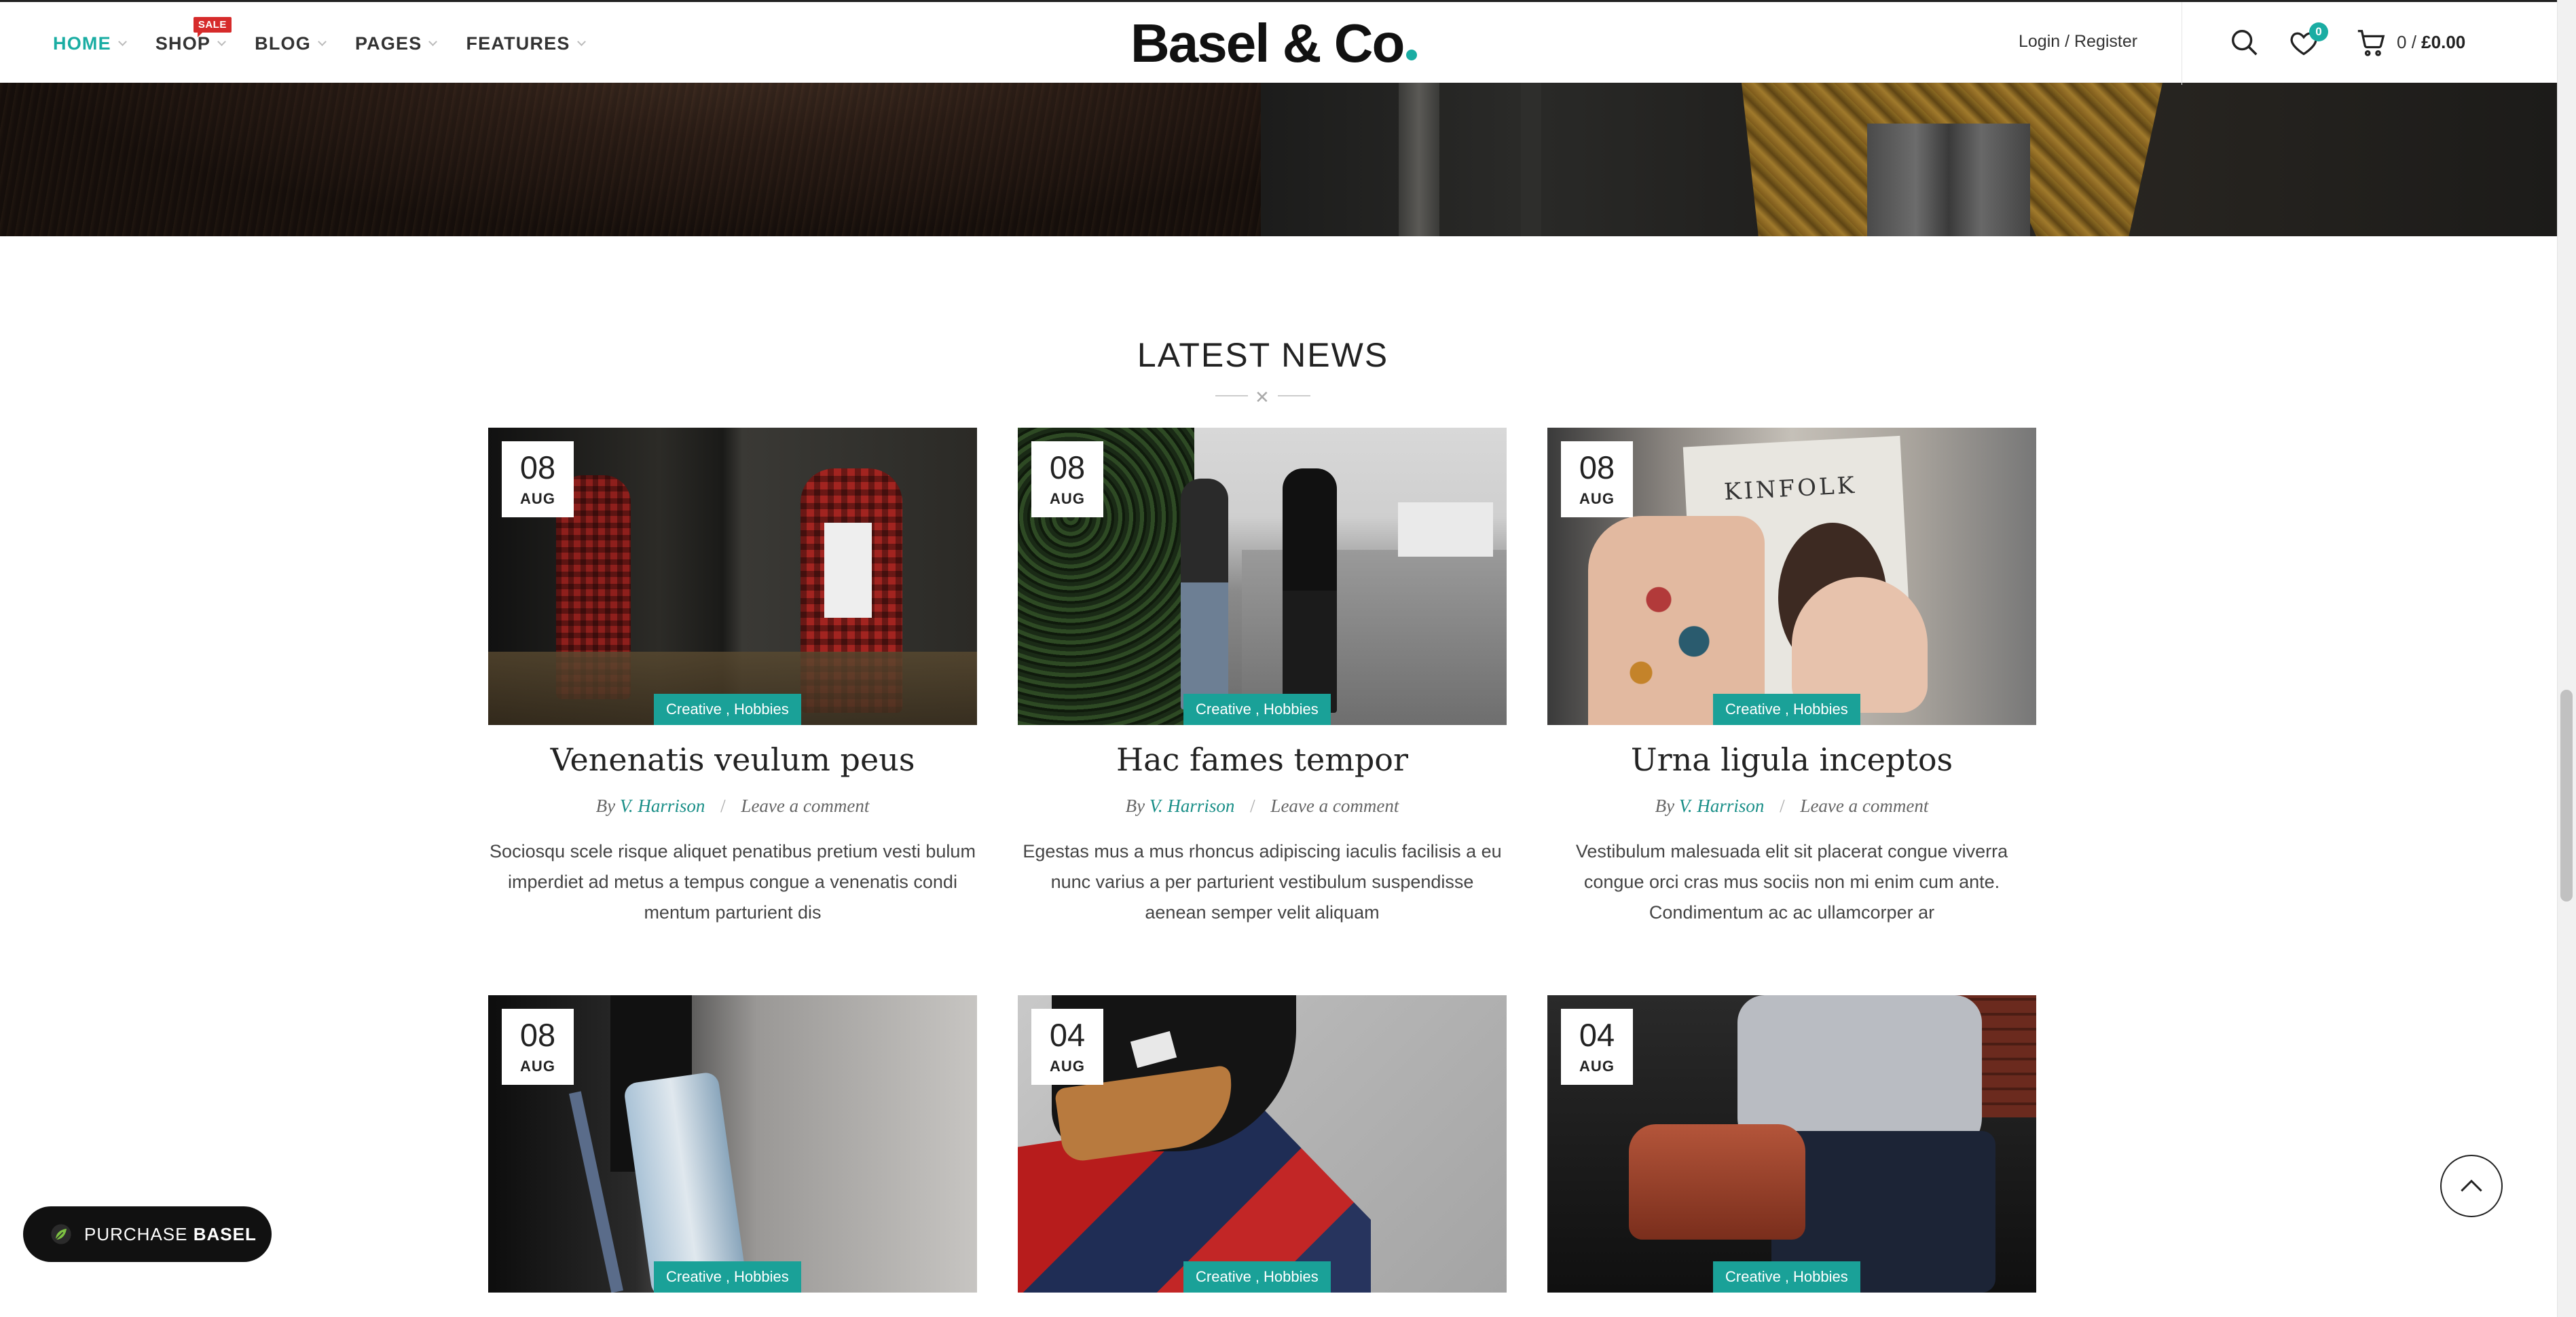 Image resolution: width=2576 pixels, height=1317 pixels. I want to click on nav-item-features: FEATURES, so click(526, 43).